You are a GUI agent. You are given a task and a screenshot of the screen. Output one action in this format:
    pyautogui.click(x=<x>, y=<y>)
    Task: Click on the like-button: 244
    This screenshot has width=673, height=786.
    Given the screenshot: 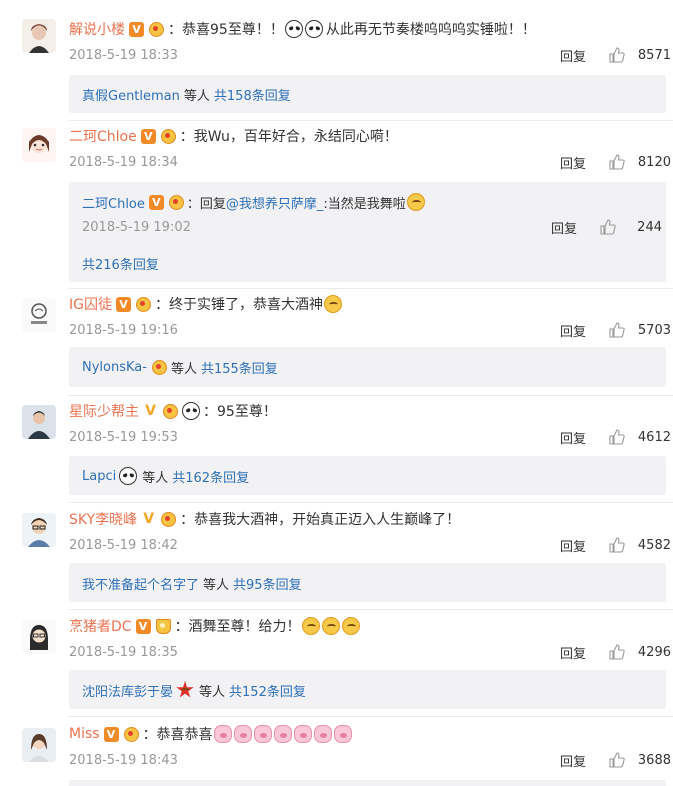 What is the action you would take?
    pyautogui.click(x=631, y=227)
    